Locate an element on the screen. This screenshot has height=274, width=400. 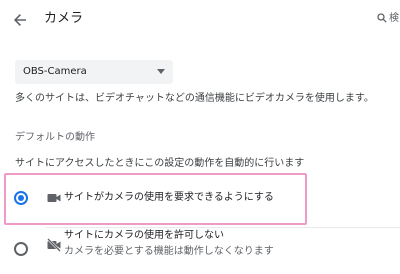
radio-allow-ask is located at coordinates (21, 198).